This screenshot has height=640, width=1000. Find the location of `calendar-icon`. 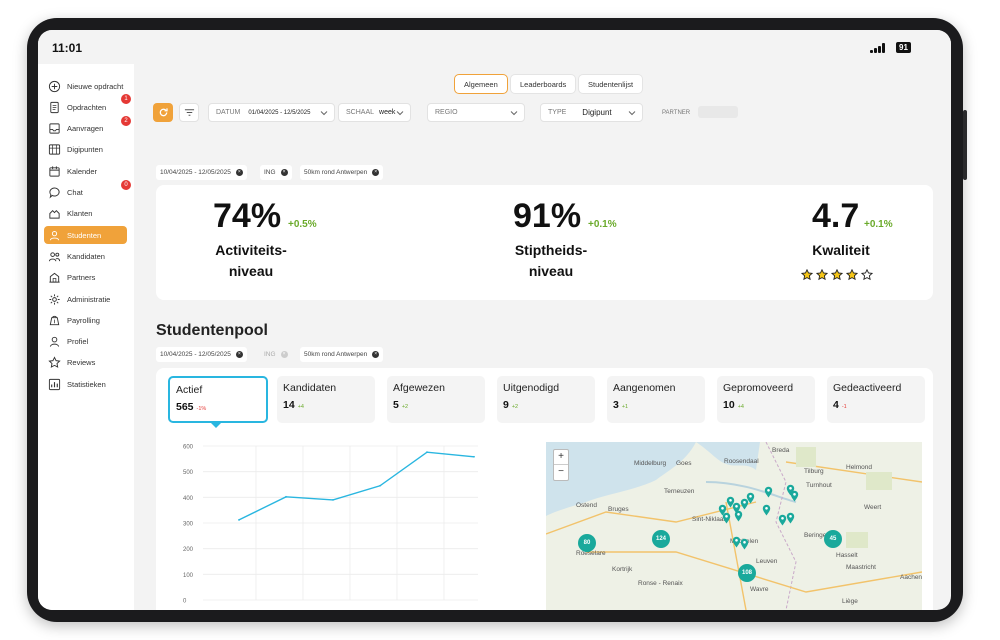

calendar-icon is located at coordinates (54, 171).